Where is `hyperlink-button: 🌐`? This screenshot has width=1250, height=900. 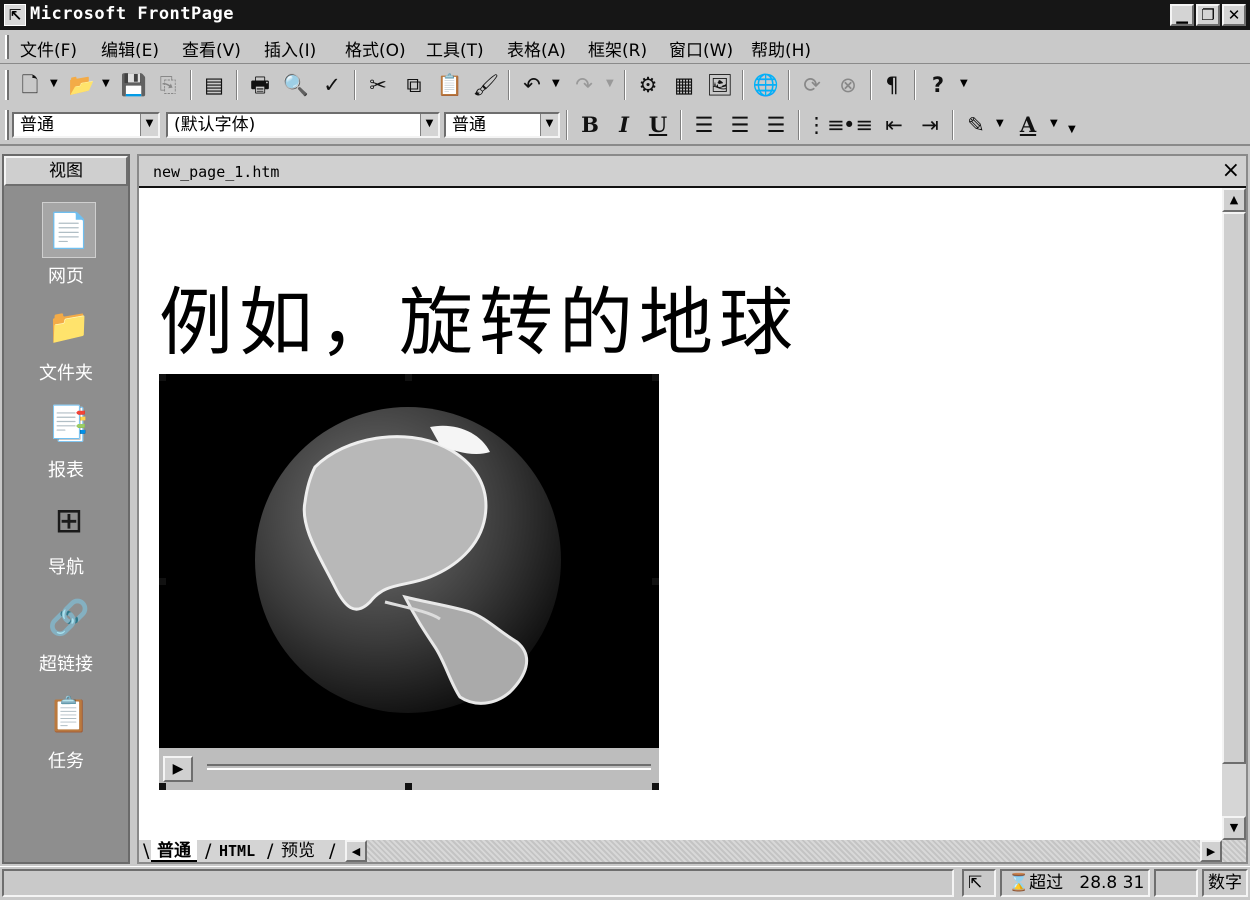
hyperlink-button: 🌐 is located at coordinates (766, 85).